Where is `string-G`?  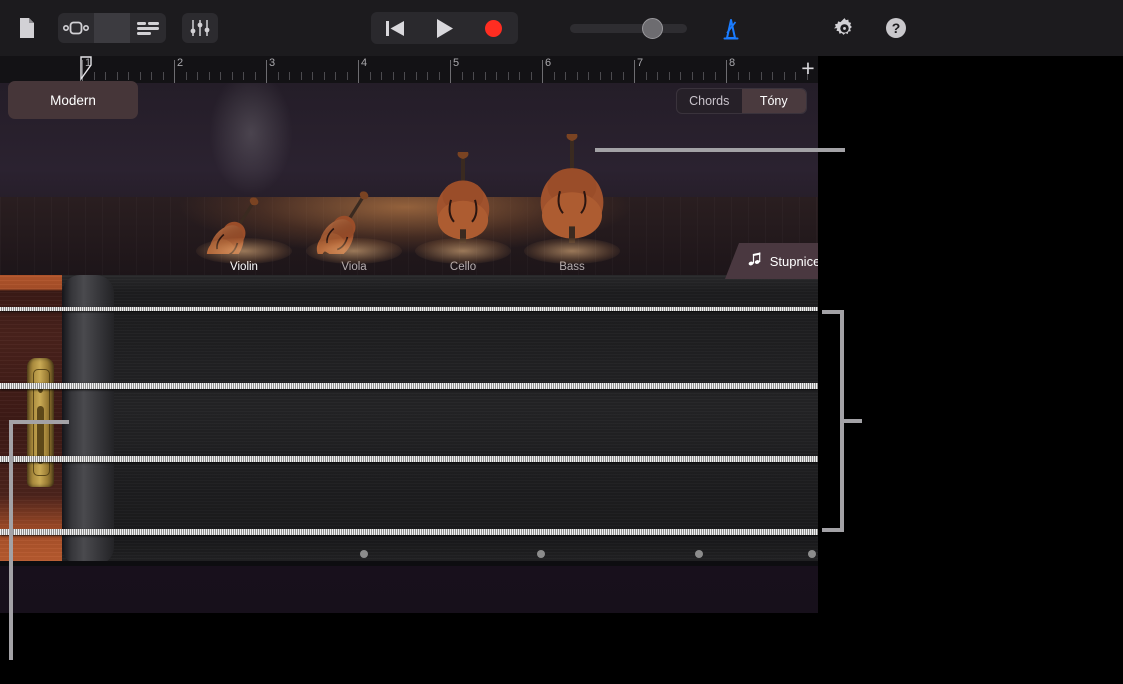
string-G is located at coordinates (409, 309).